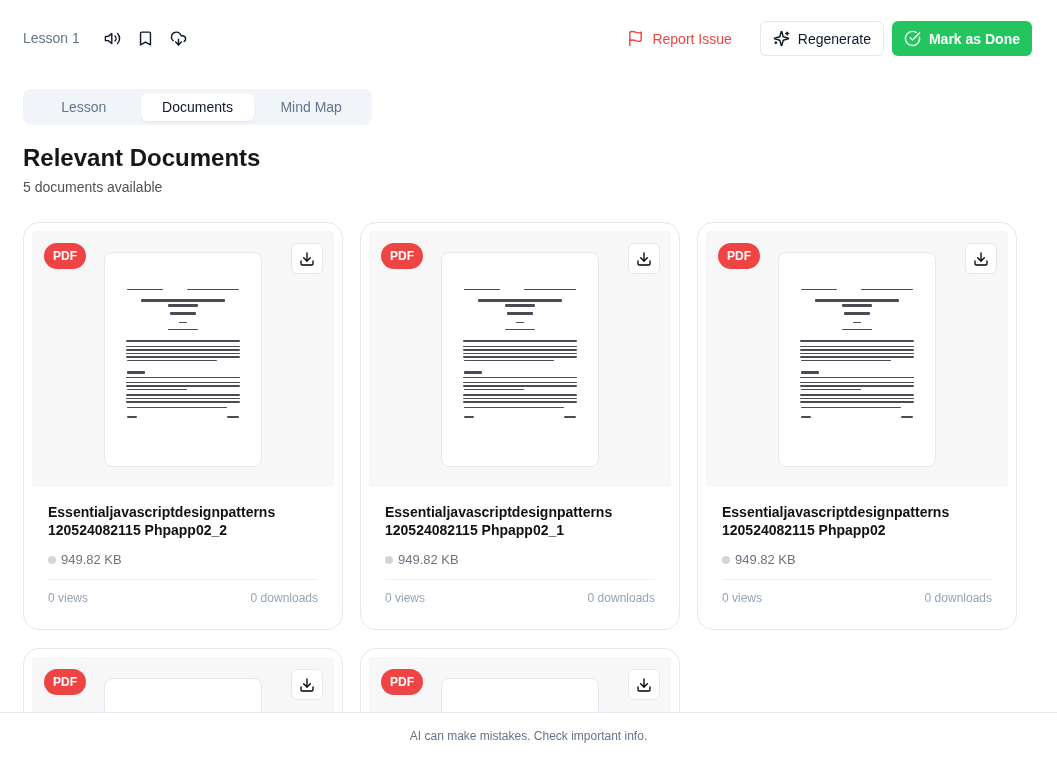 Image resolution: width=1057 pixels, height=758 pixels. Describe the element at coordinates (499, 521) in the screenshot. I see `document-title: Essentialjavascriptdesignpatterns 120524082115 Phpapp02_1` at that location.